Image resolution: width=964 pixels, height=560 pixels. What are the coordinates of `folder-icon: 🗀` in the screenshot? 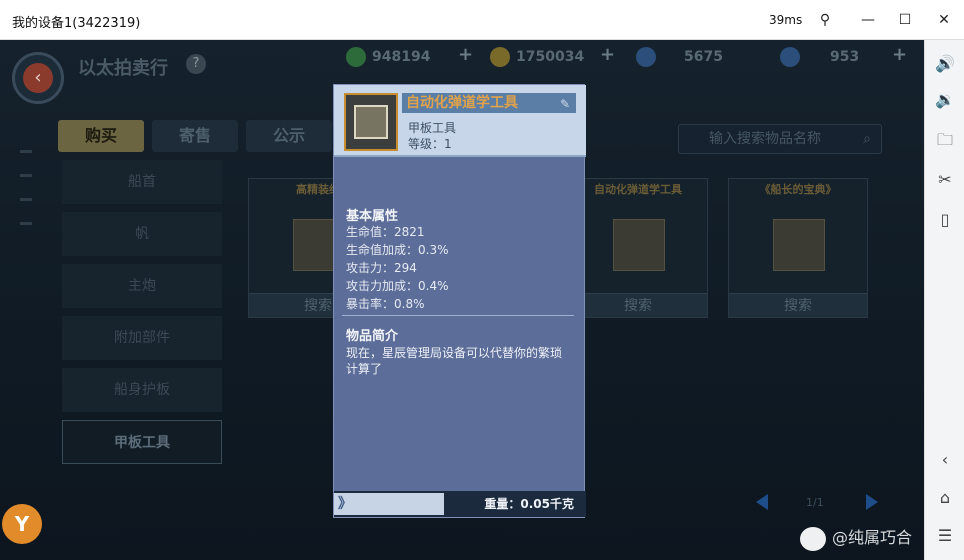 It's located at (945, 140).